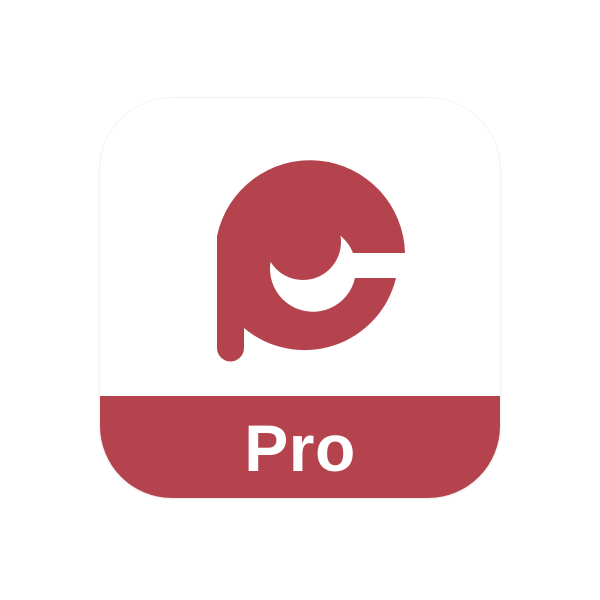 The height and width of the screenshot is (600, 600). I want to click on pc-logo-icon, so click(311, 261).